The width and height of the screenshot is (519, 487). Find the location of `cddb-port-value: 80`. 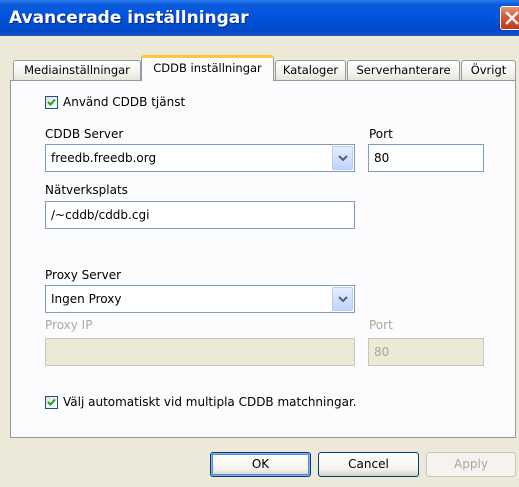

cddb-port-value: 80 is located at coordinates (382, 158).